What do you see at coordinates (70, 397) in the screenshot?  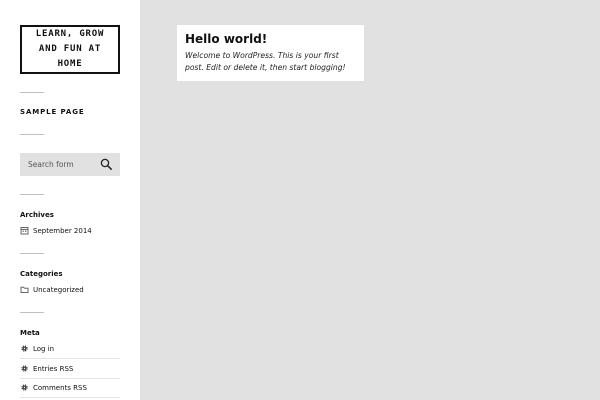 I see `divider` at bounding box center [70, 397].